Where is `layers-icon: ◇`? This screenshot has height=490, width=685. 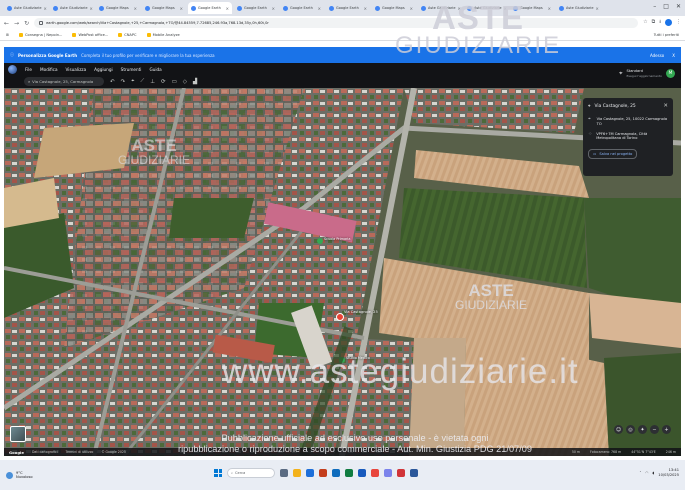 layers-icon: ◇ is located at coordinates (185, 82).